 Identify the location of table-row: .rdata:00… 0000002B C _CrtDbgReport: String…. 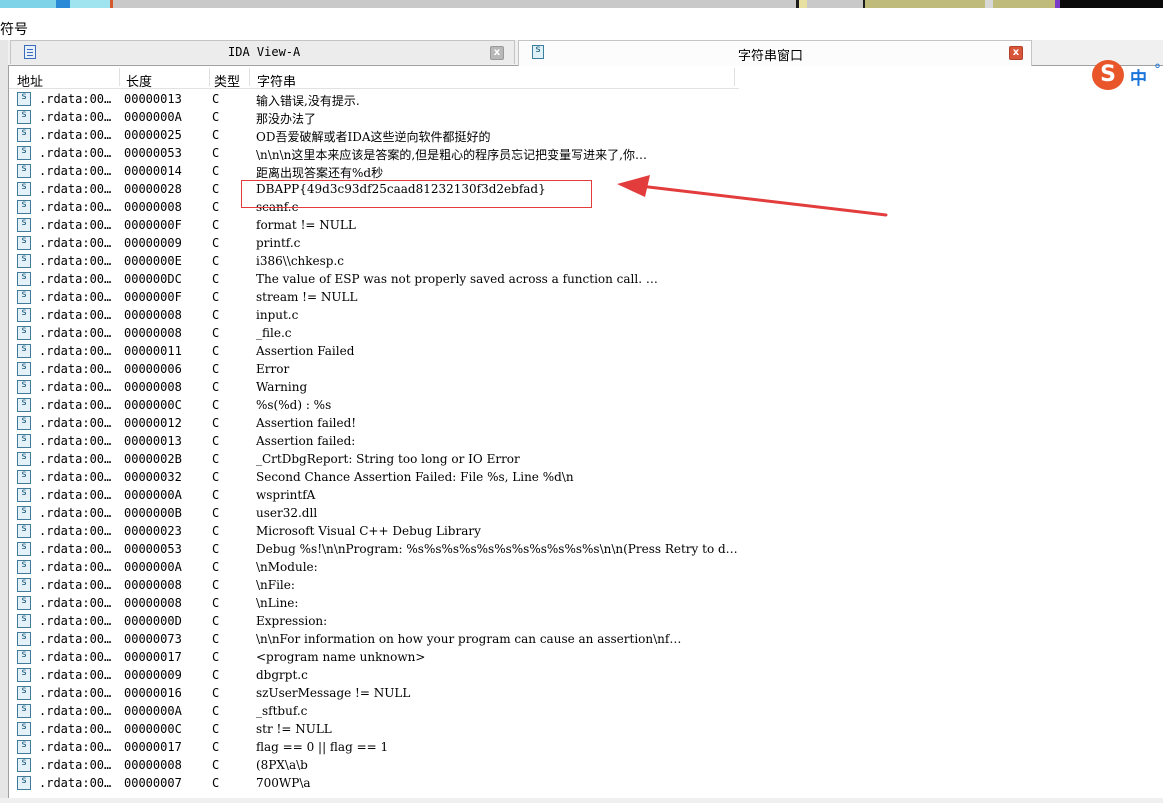
(379, 459).